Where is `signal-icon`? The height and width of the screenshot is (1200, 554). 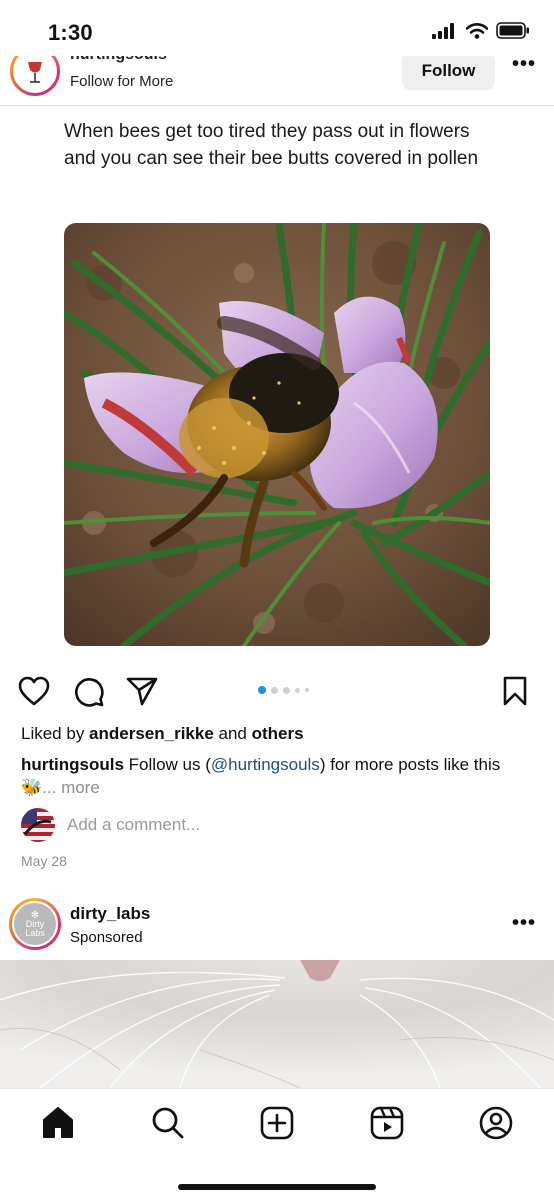 signal-icon is located at coordinates (443, 30).